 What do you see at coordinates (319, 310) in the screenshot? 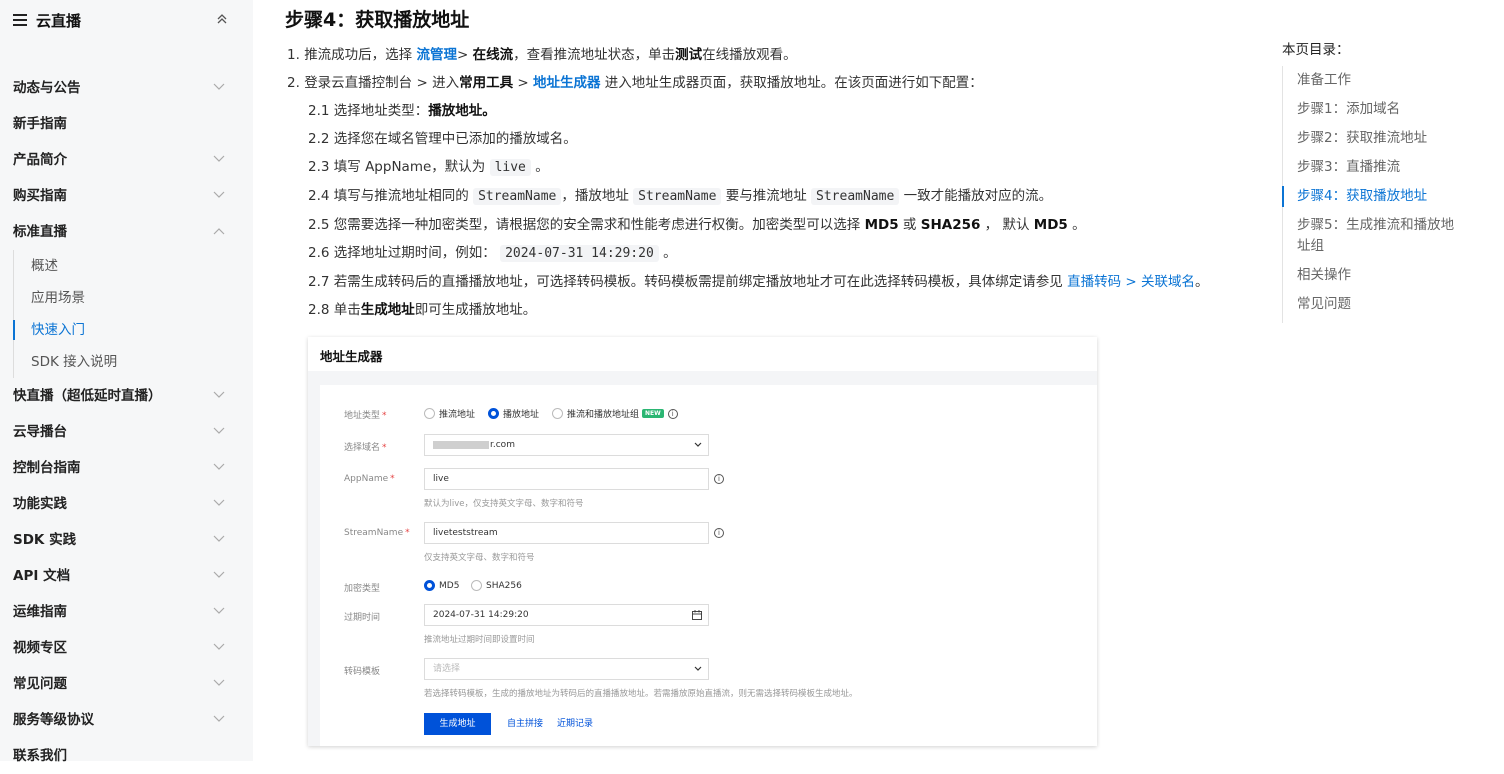
I see `step-number: 2.8` at bounding box center [319, 310].